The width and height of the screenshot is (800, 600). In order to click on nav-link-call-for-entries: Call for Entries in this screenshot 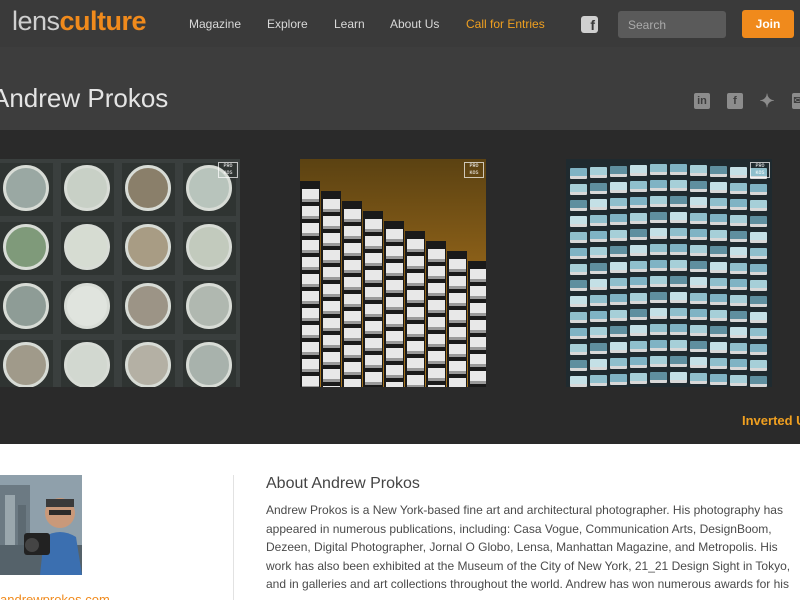, I will do `click(505, 24)`.